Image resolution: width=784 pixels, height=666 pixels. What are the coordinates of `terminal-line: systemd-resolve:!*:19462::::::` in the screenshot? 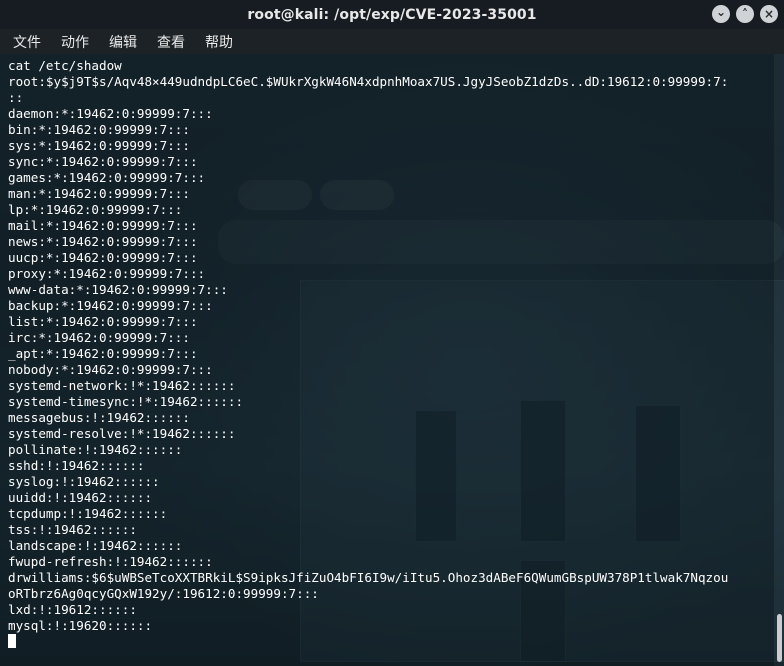 It's located at (122, 433).